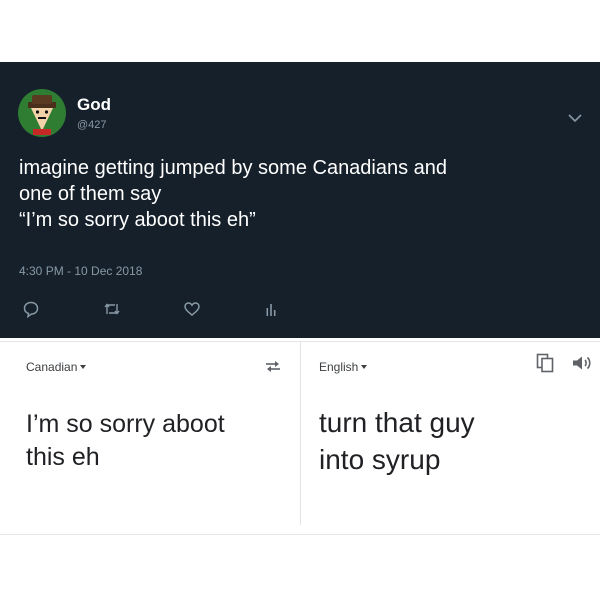 The width and height of the screenshot is (600, 600). Describe the element at coordinates (300, 534) in the screenshot. I see `translator-bottom-divider` at that location.